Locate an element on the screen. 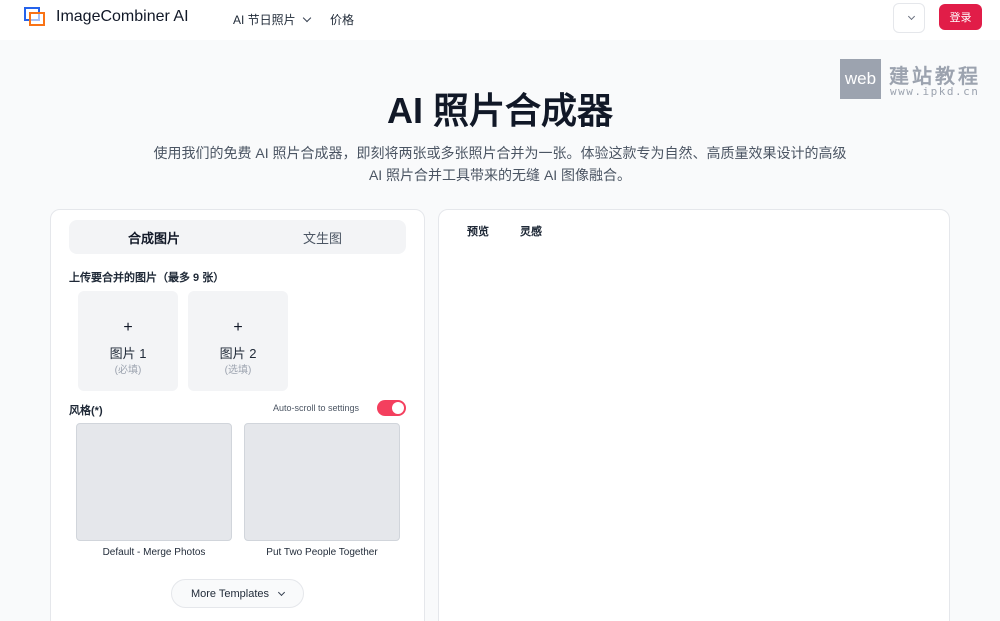 The image size is (1000, 621). more-templates-button: More Templates is located at coordinates (237, 593).